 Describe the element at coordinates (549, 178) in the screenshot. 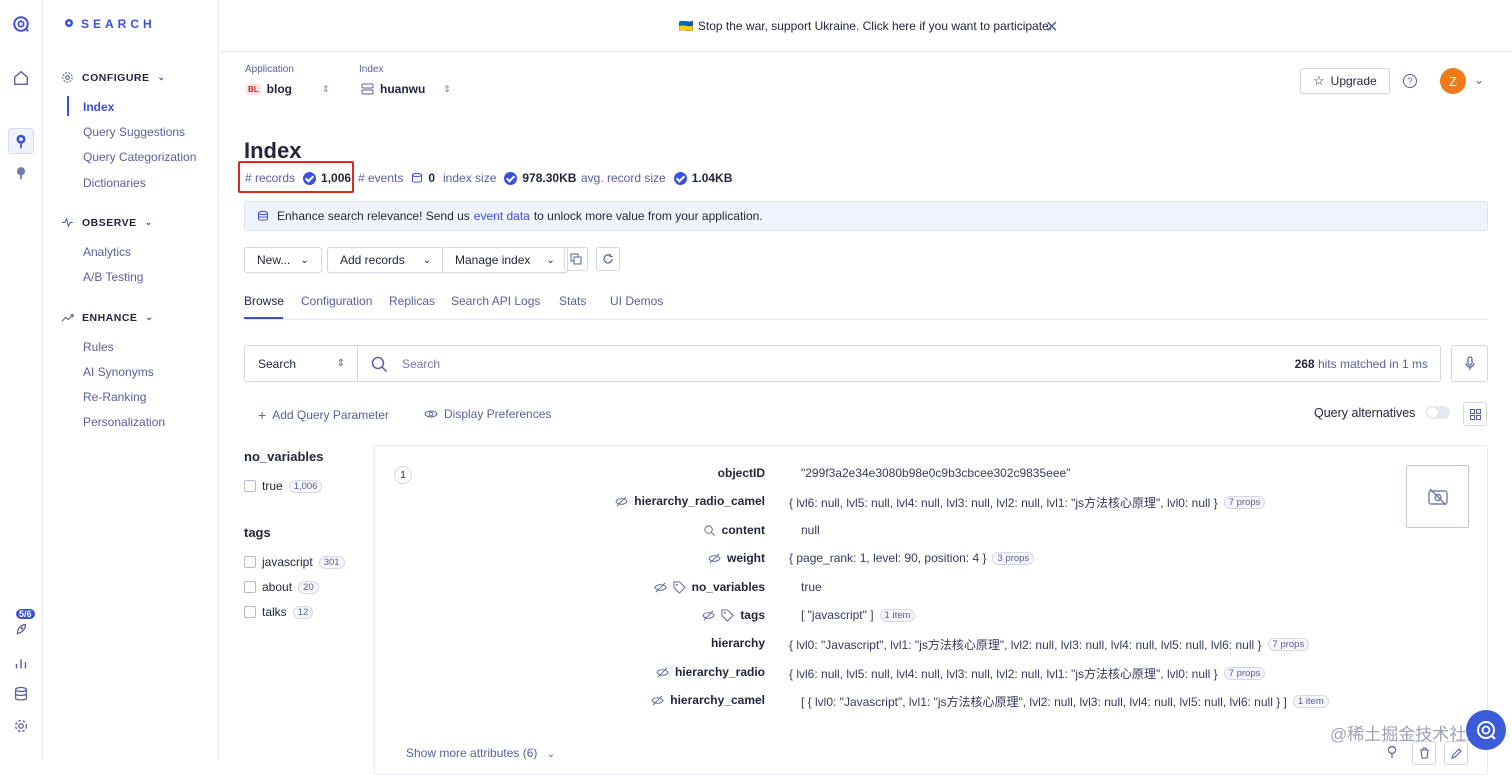

I see `index-size-value: 978.30KB` at that location.